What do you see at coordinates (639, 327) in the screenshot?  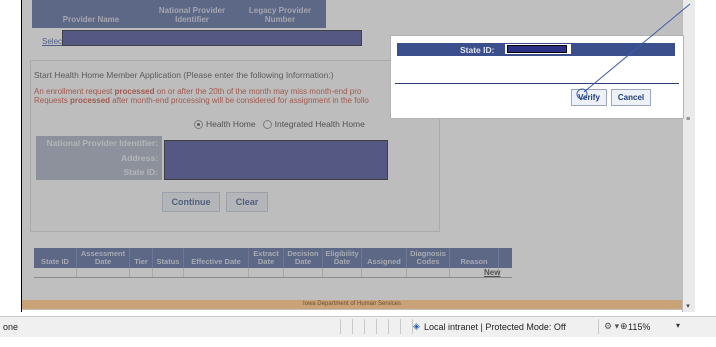 I see `zoom-level: 115%` at bounding box center [639, 327].